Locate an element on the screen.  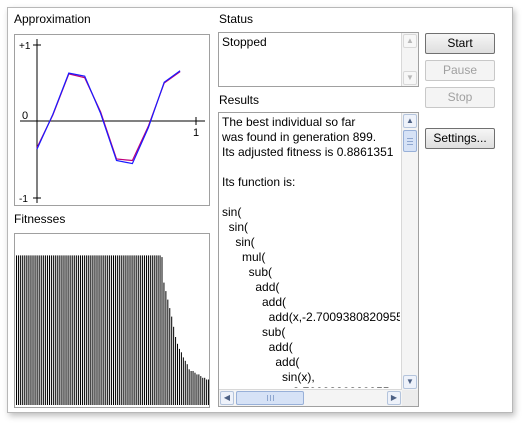
start-button: Start is located at coordinates (460, 43).